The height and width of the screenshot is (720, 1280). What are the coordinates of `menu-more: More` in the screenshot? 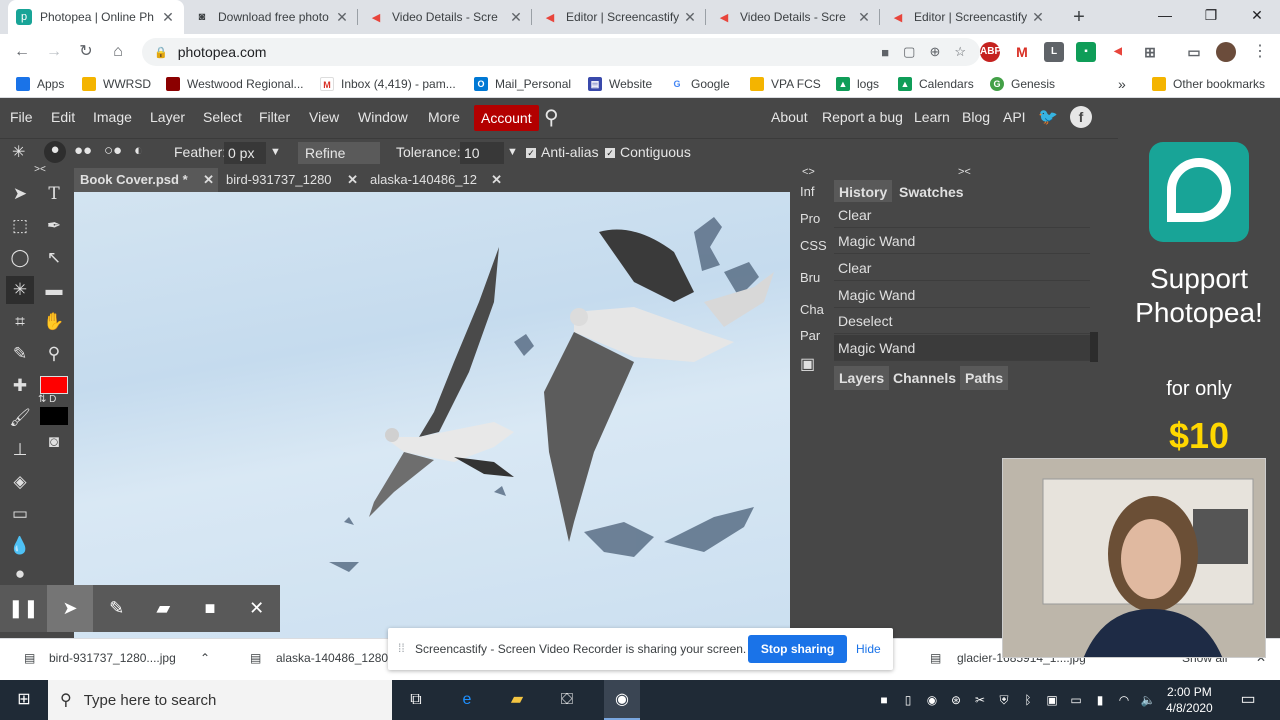 It's located at (444, 117).